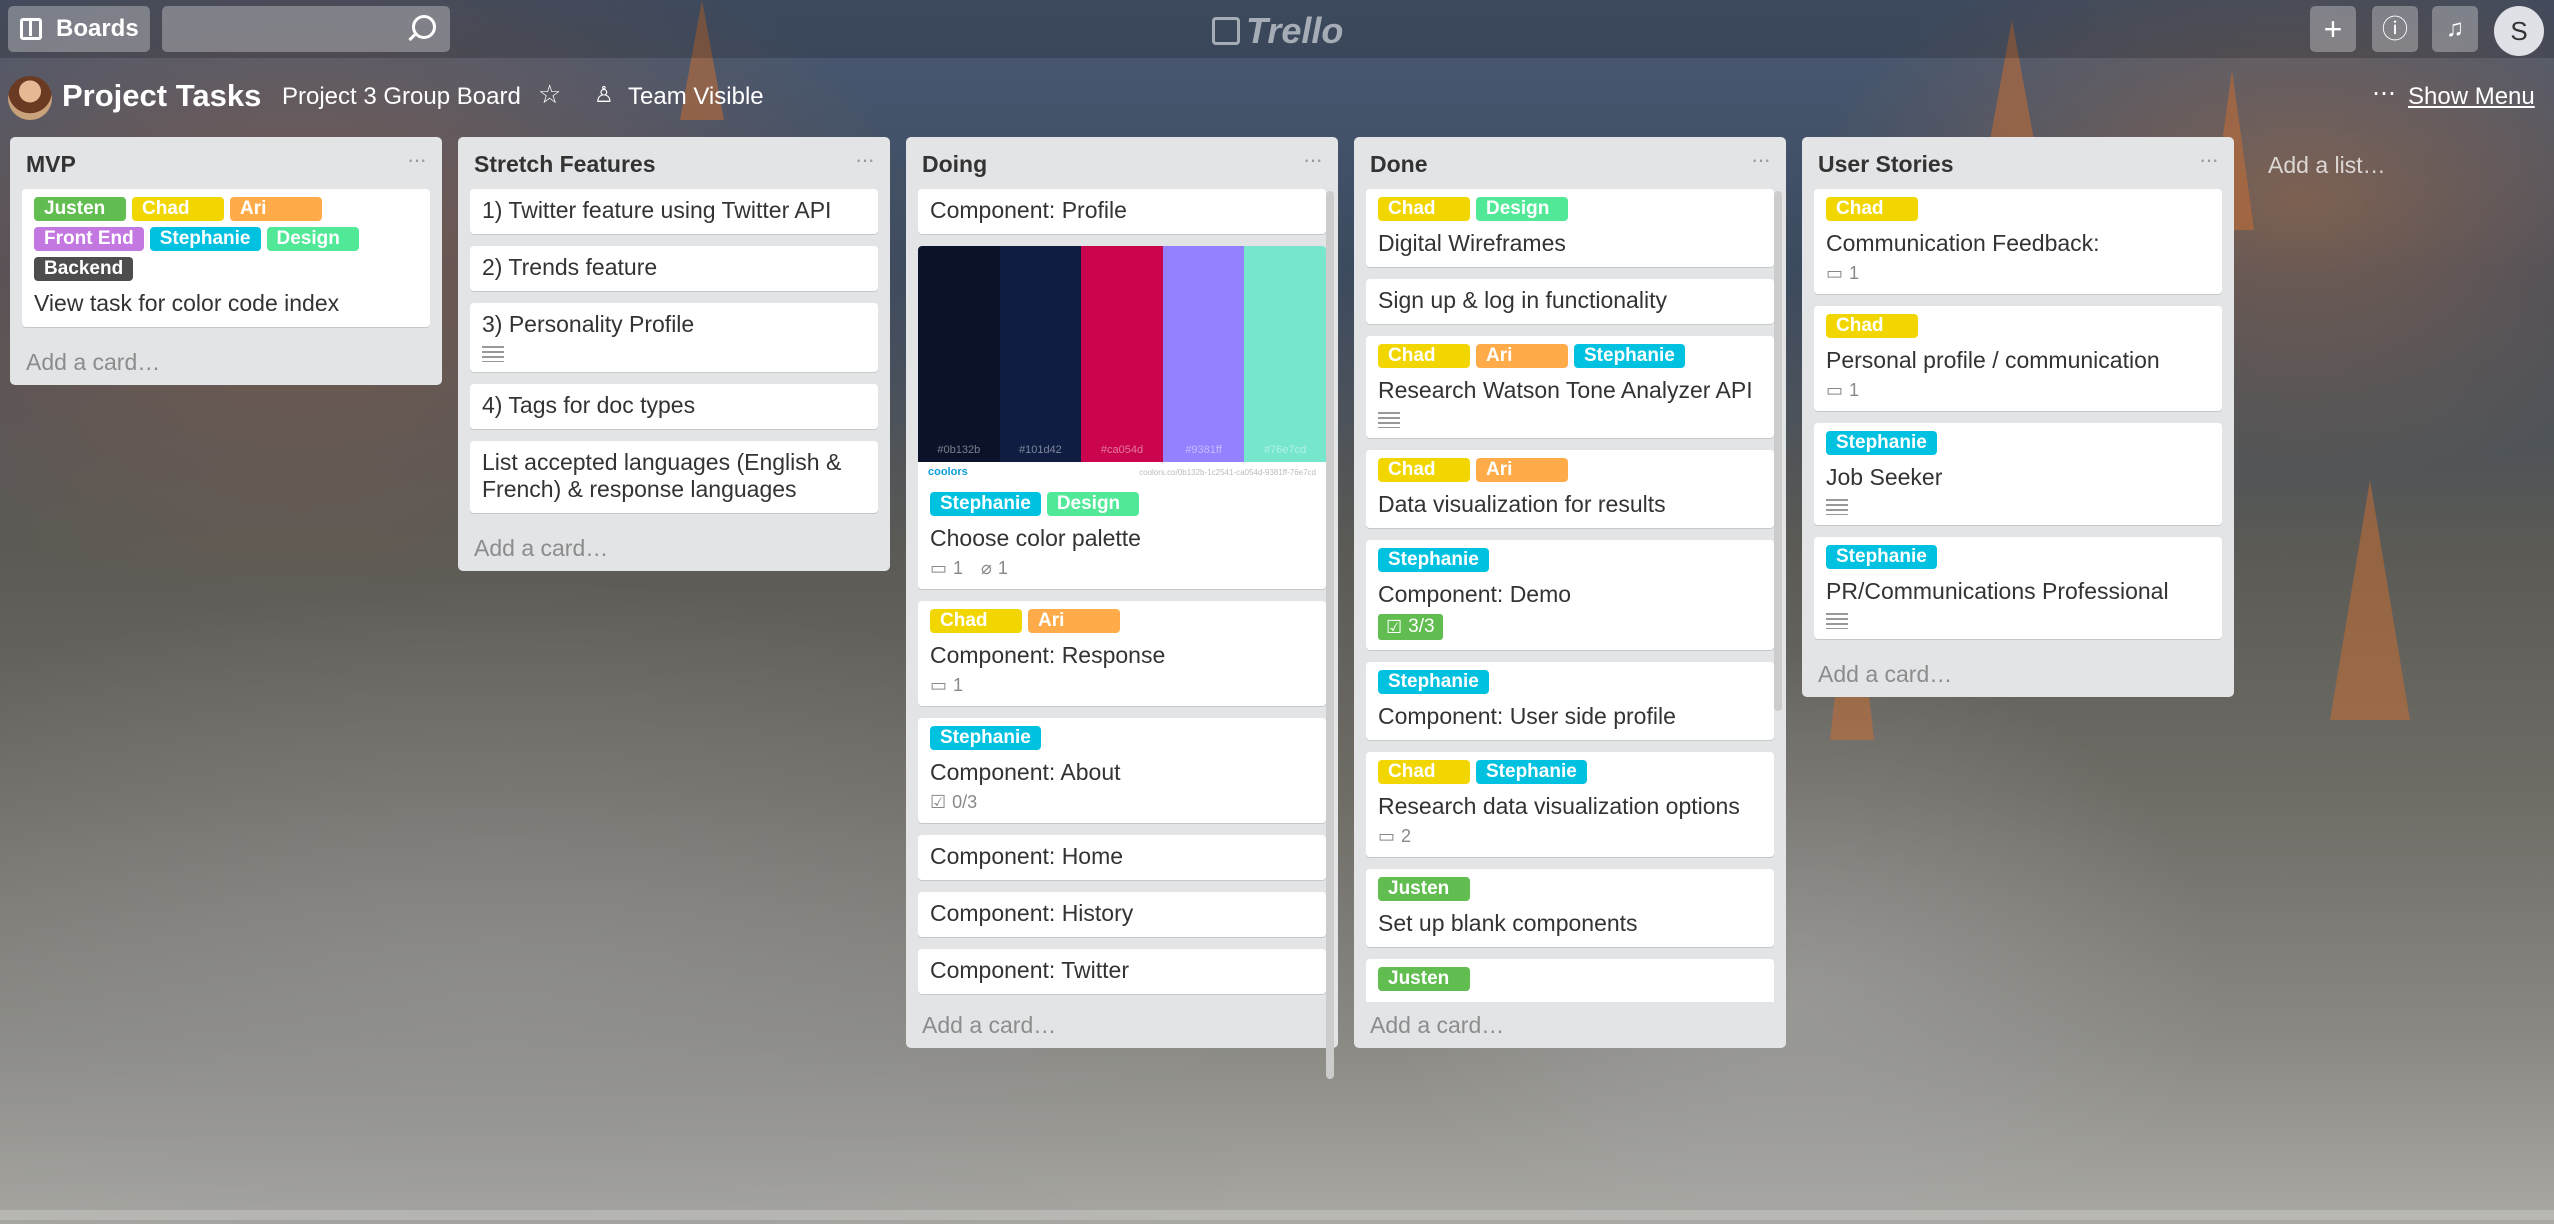 This screenshot has height=1224, width=2554. I want to click on notifications-button: ♫, so click(2455, 29).